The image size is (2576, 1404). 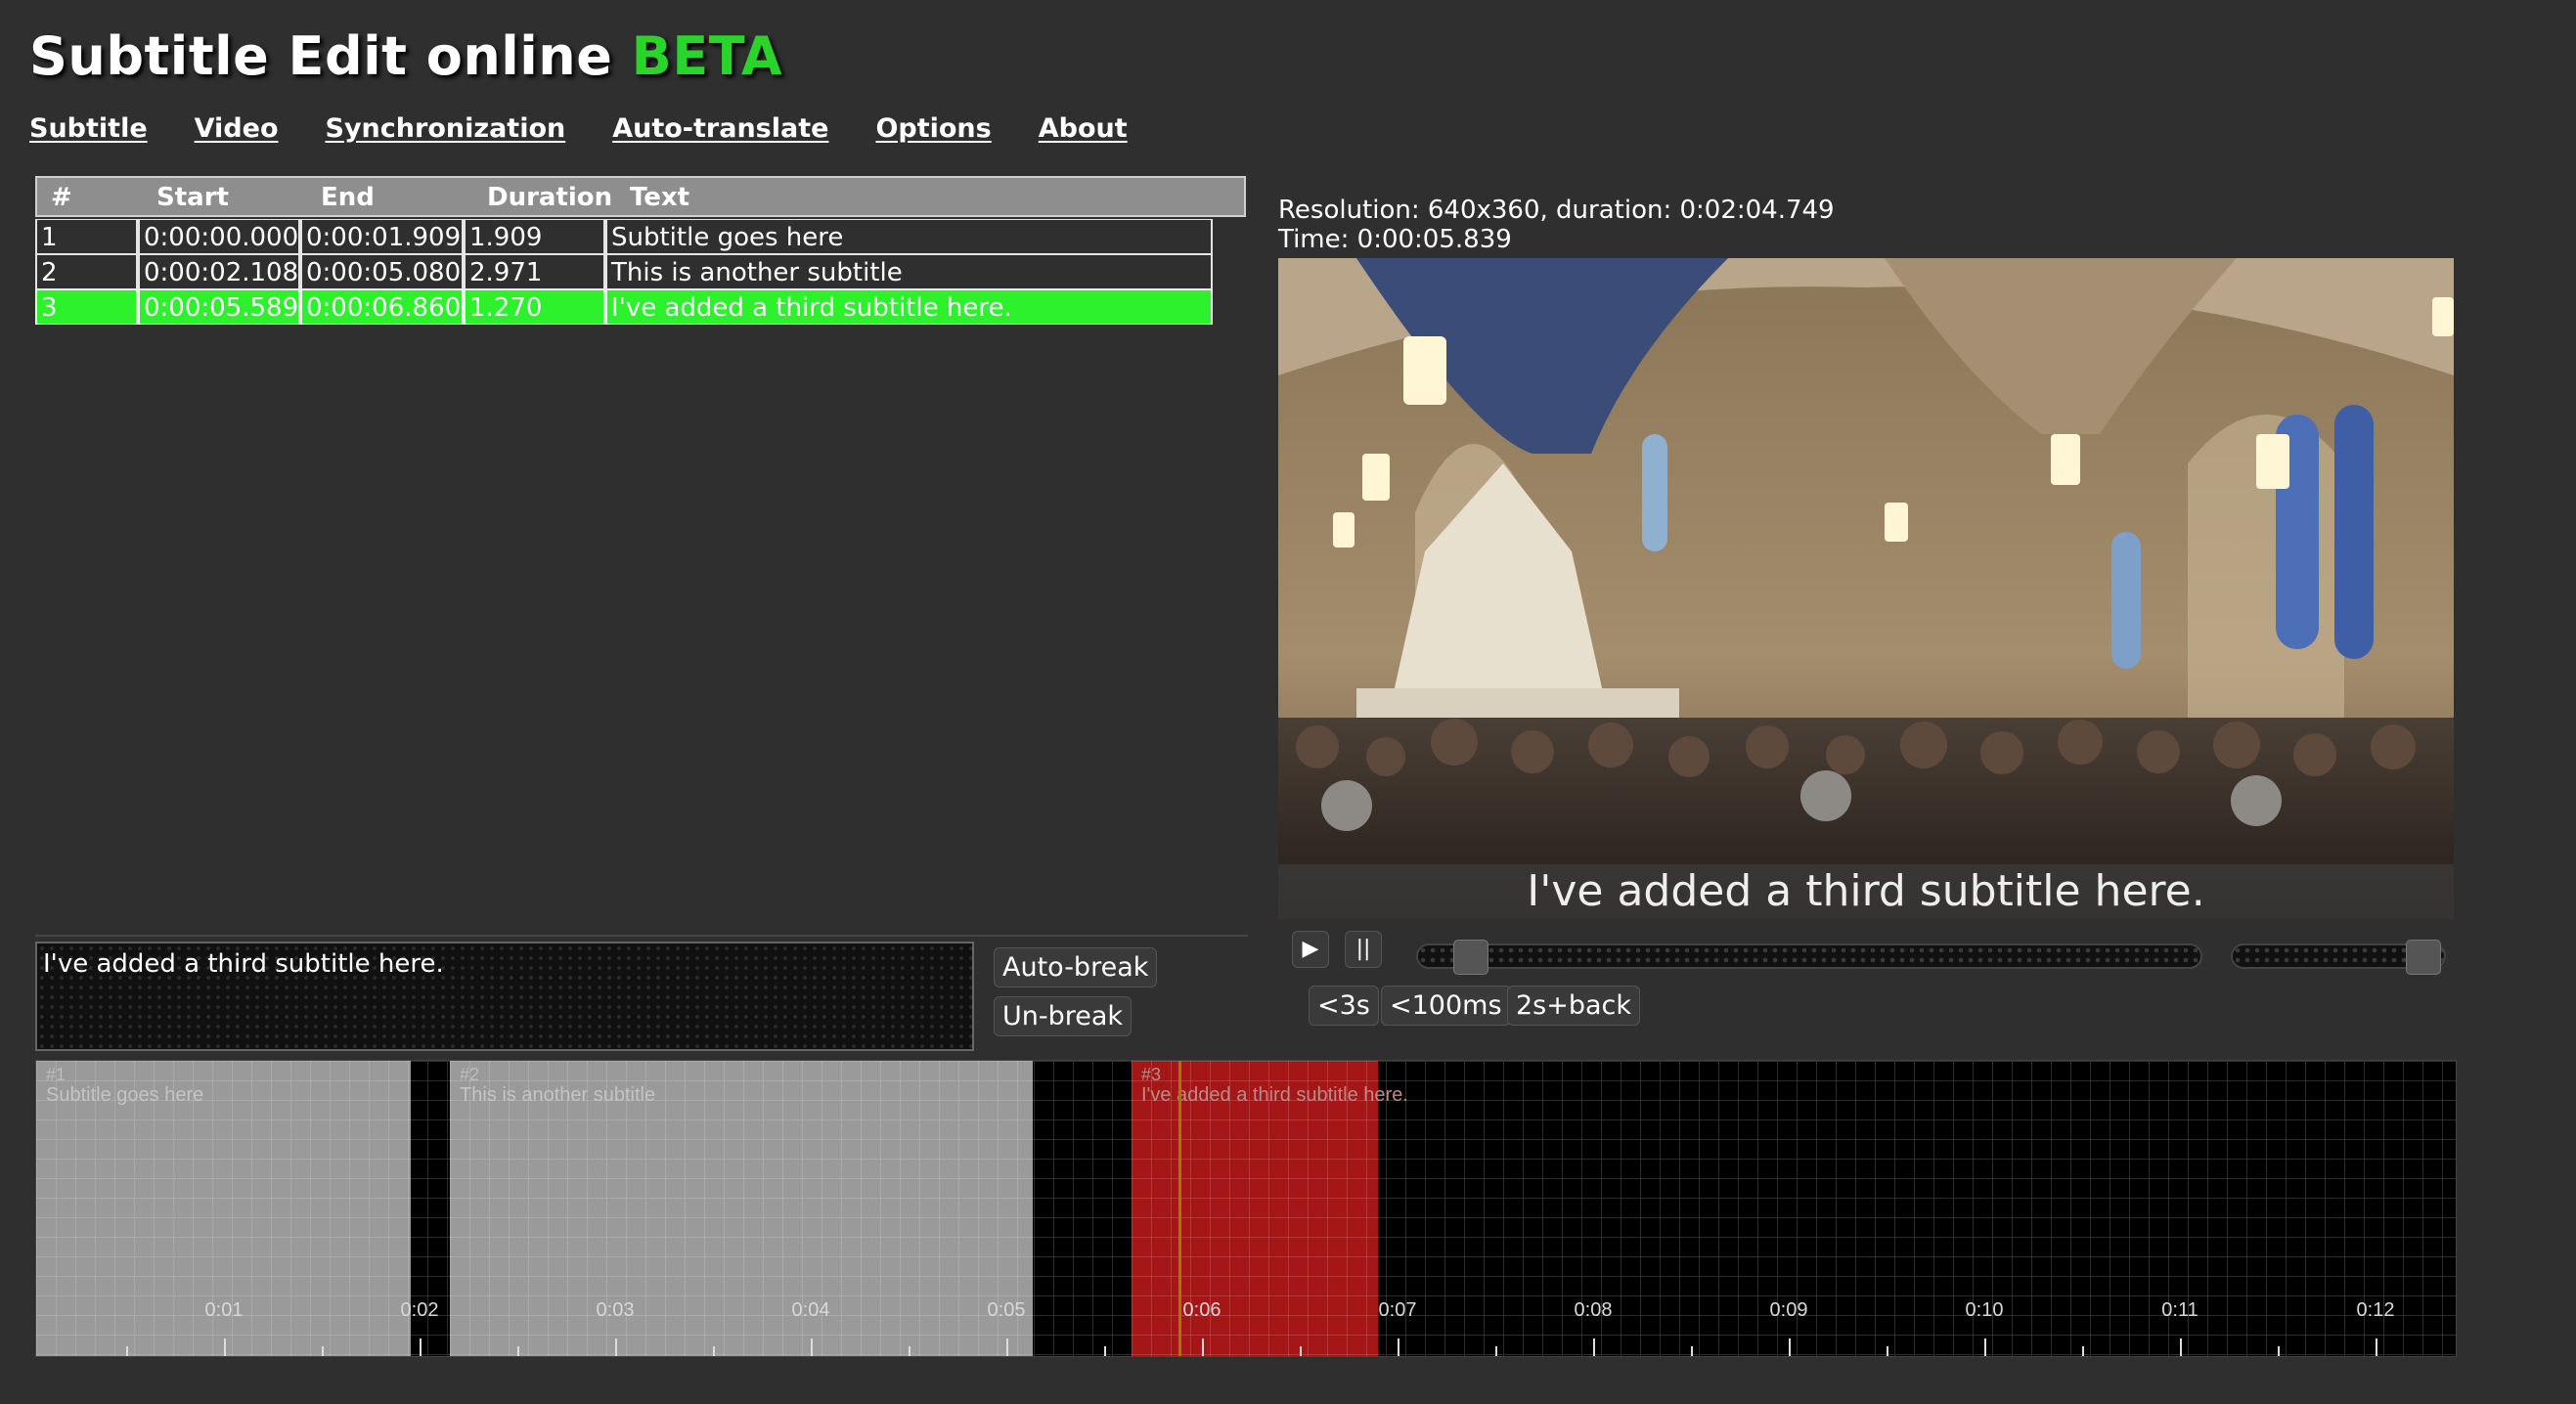 What do you see at coordinates (909, 271) in the screenshot?
I see `cell-text: This is another subtitle` at bounding box center [909, 271].